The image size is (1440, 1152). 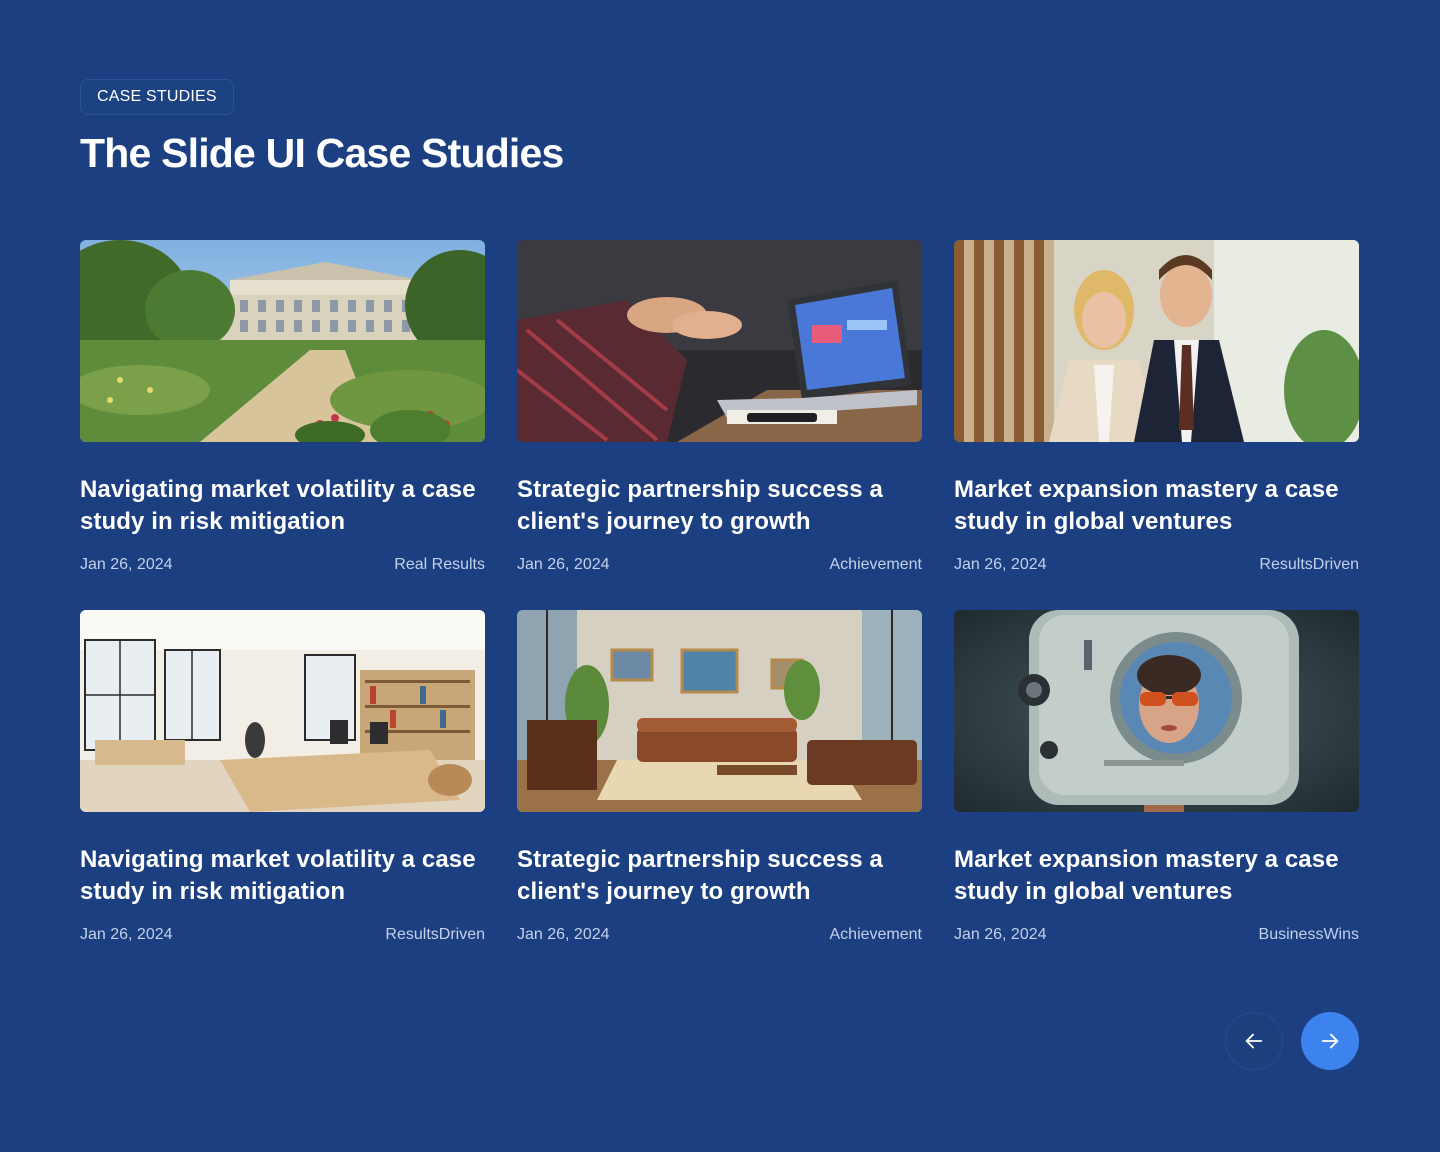 What do you see at coordinates (1292, 1041) in the screenshot?
I see `slider-nav` at bounding box center [1292, 1041].